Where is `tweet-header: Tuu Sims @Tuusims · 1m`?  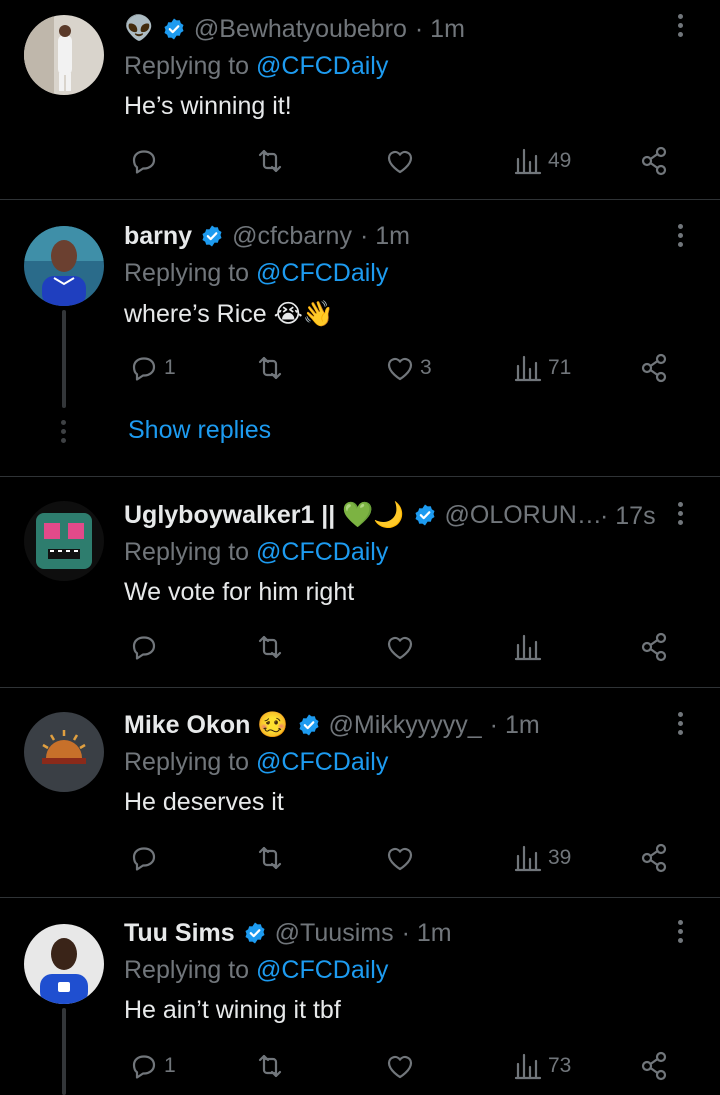 tweet-header: Tuu Sims @Tuusims · 1m is located at coordinates (392, 933).